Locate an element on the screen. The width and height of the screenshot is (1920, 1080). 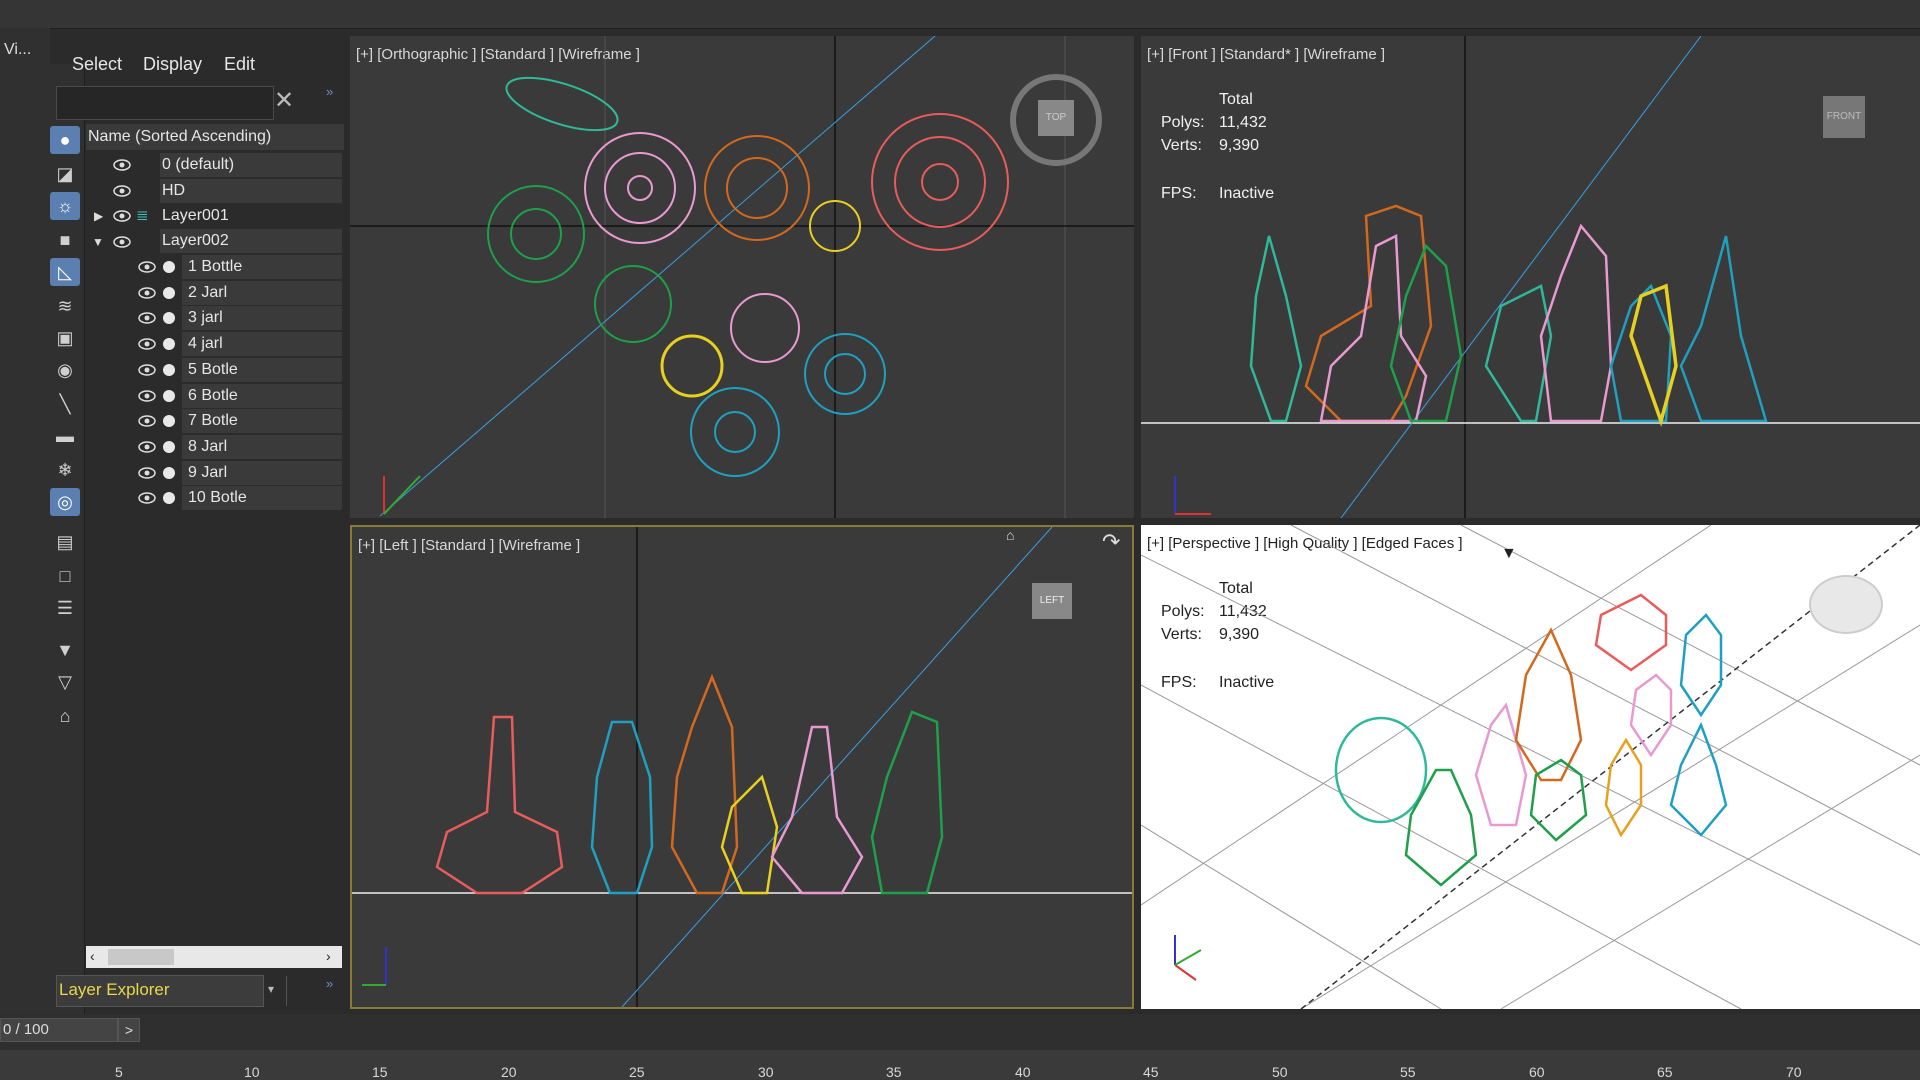
blank-doc-icon: □ is located at coordinates (65, 576).